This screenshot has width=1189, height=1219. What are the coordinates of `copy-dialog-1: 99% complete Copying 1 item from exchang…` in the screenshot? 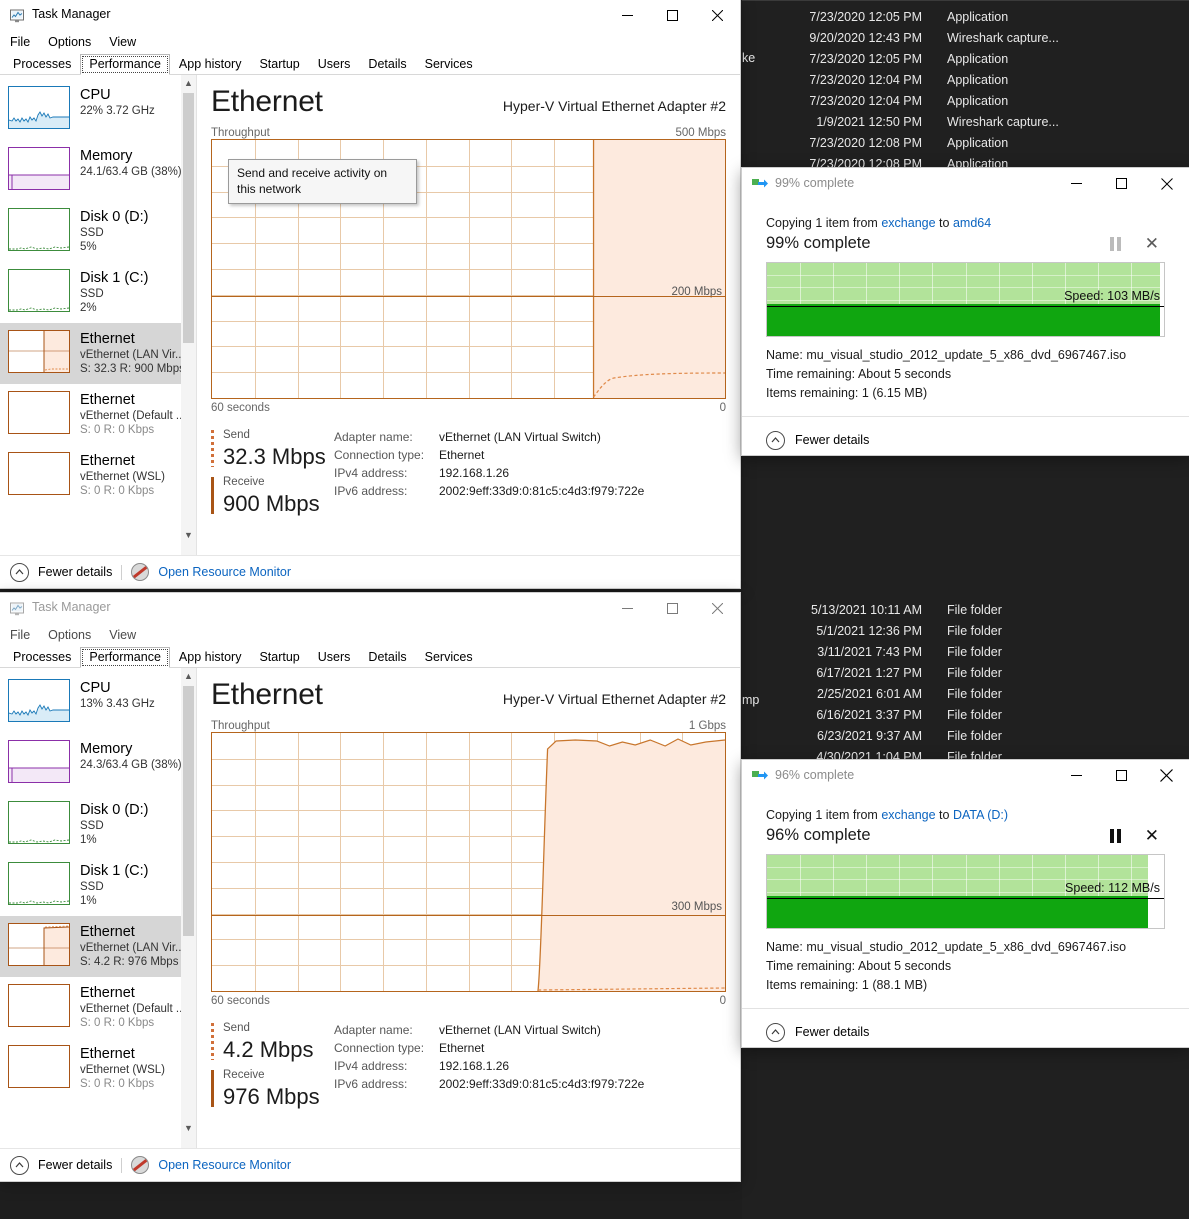 It's located at (965, 311).